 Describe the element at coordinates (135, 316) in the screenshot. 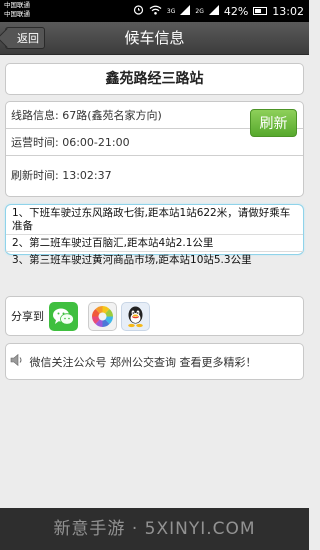

I see `qq-share-icon` at that location.